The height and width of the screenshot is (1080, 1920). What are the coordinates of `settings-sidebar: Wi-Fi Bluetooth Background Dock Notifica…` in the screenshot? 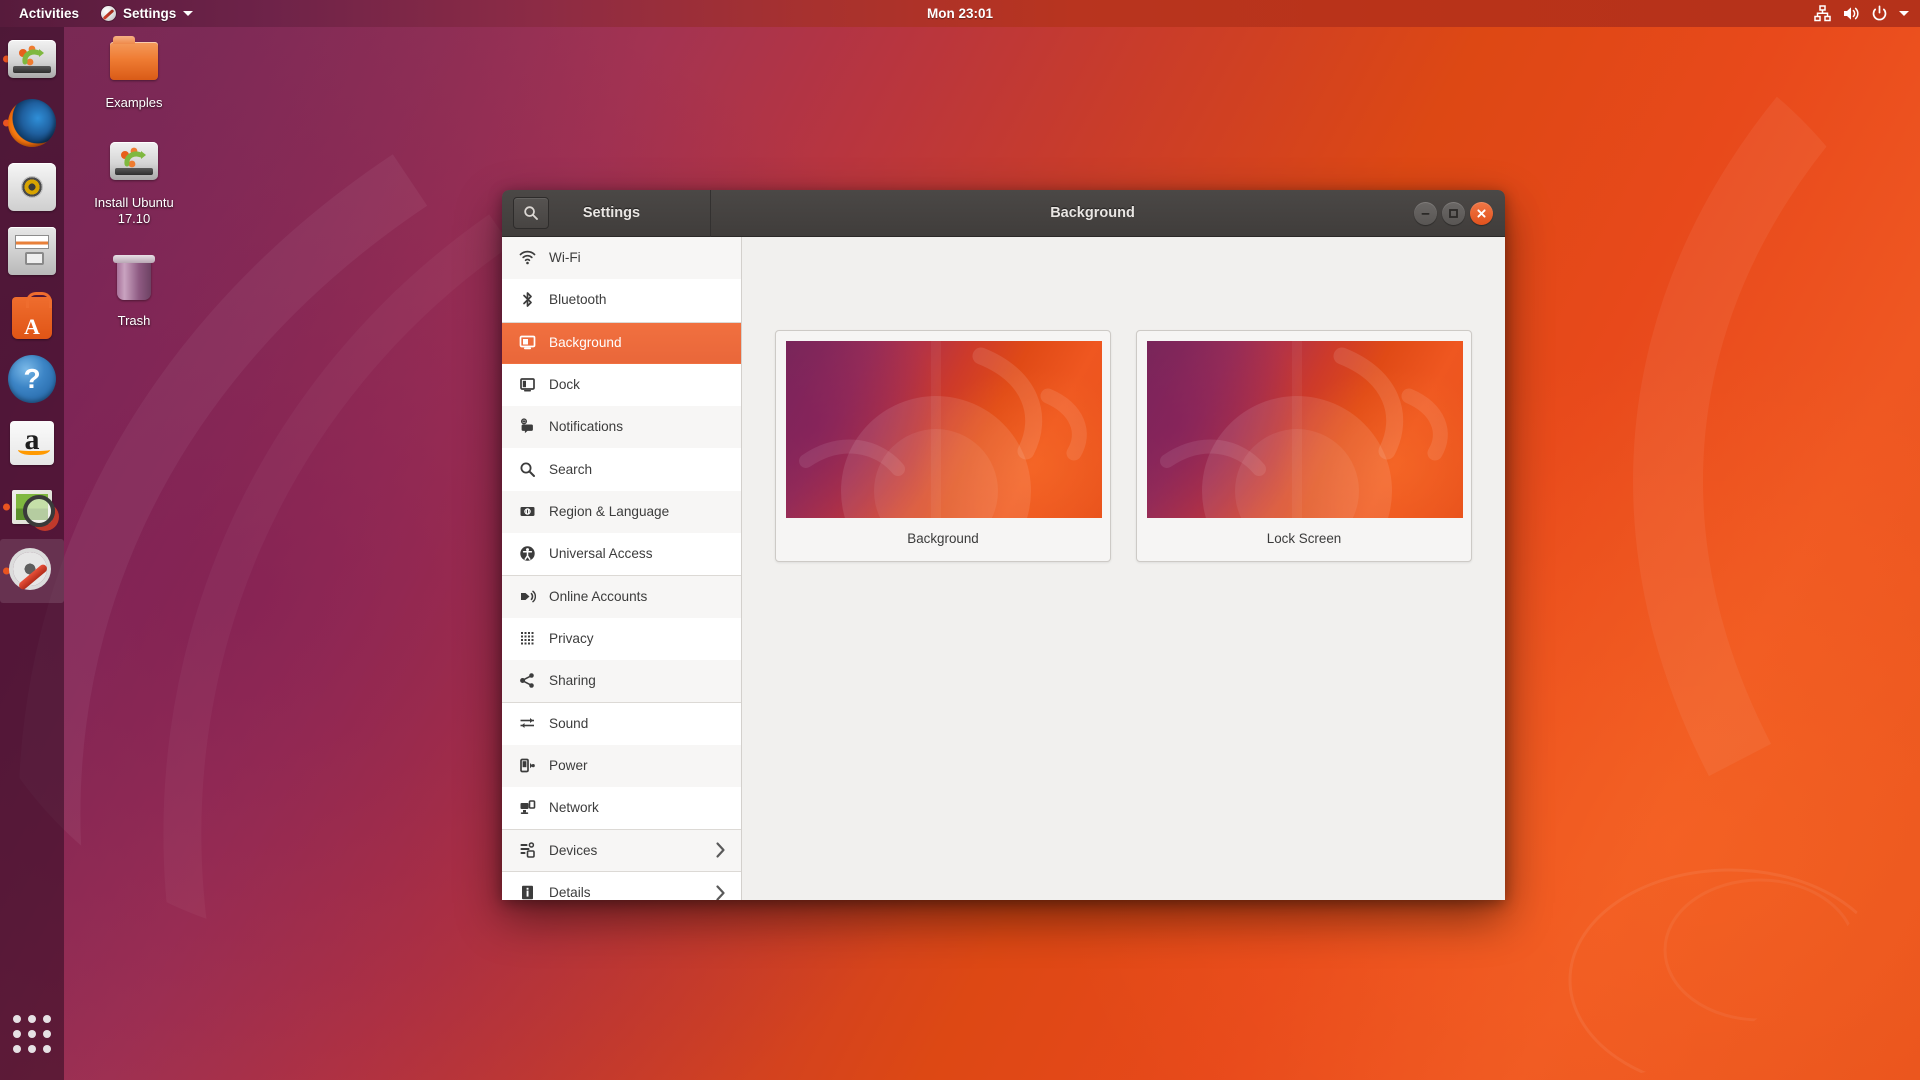 It's located at (622, 568).